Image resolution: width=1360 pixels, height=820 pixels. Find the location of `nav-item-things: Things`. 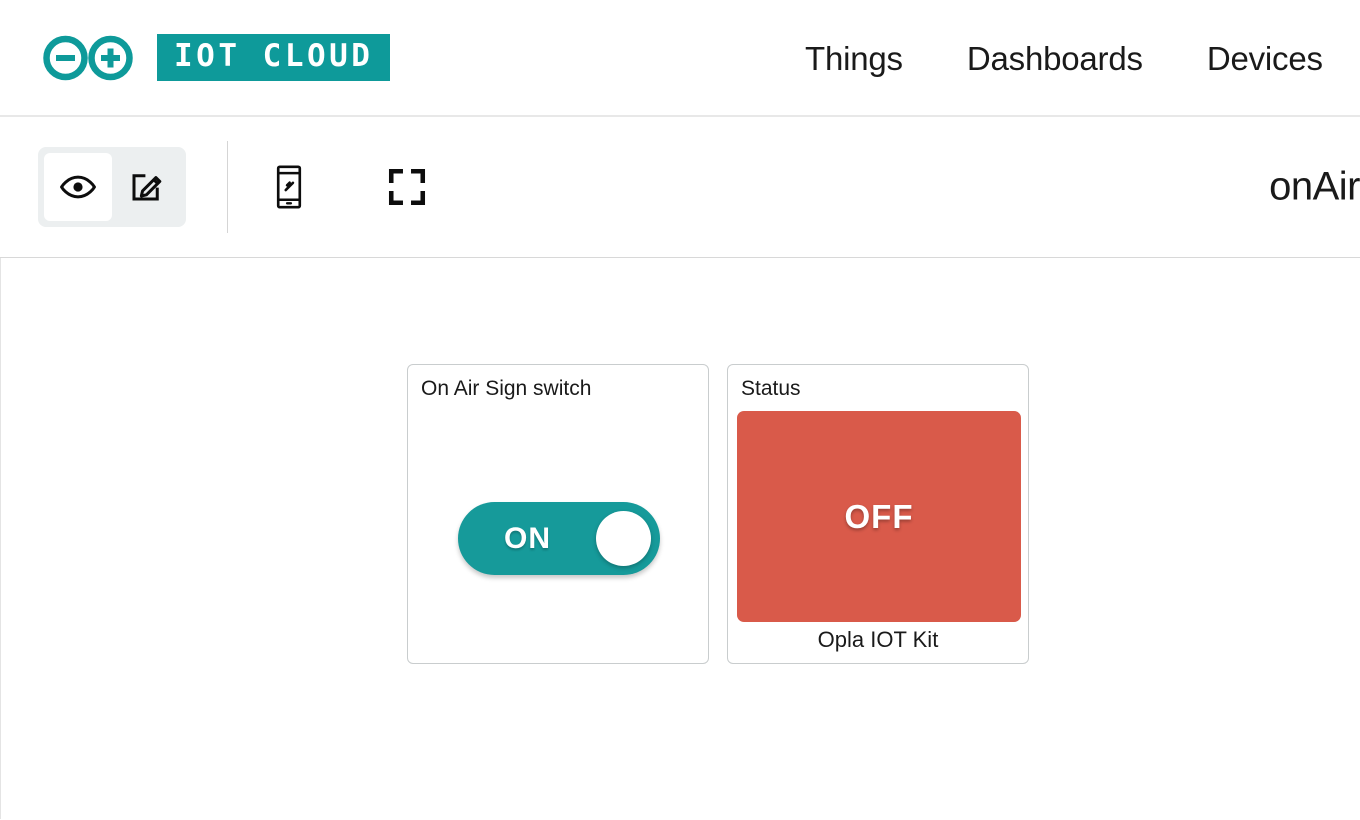

nav-item-things: Things is located at coordinates (854, 59).